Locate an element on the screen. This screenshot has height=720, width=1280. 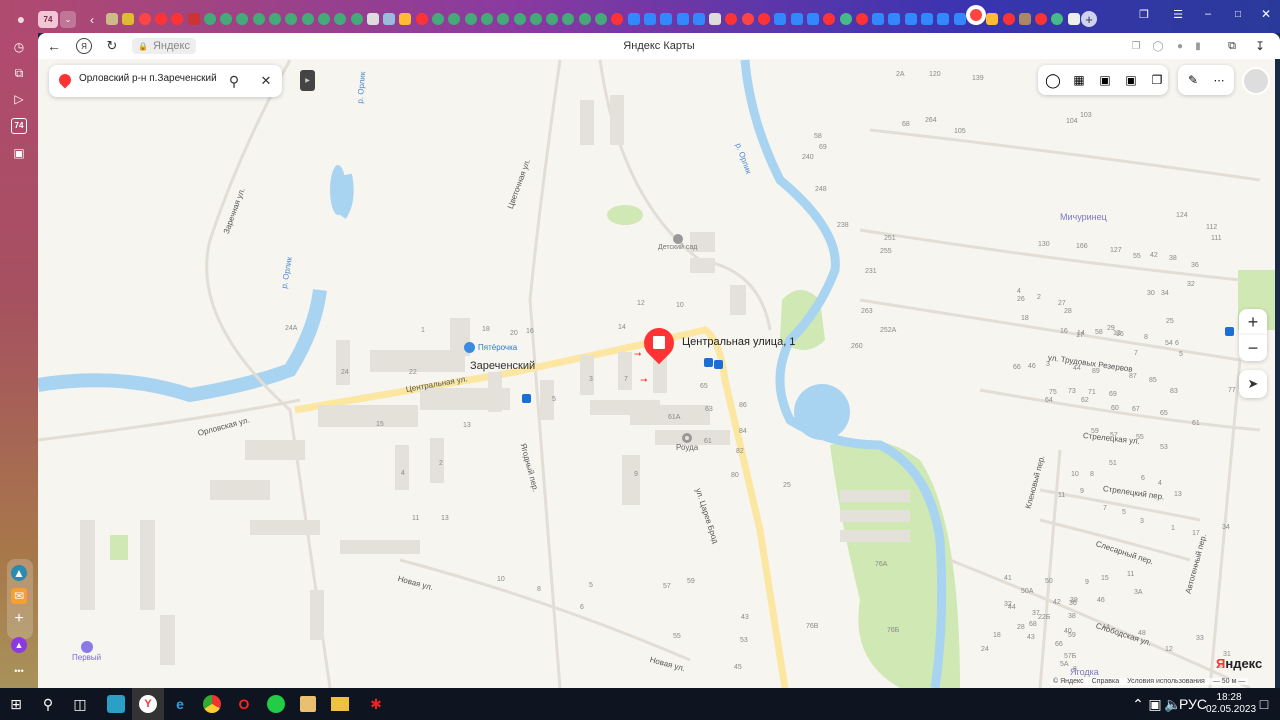
copyright-link: © Яндекс is located at coordinates (1068, 681).